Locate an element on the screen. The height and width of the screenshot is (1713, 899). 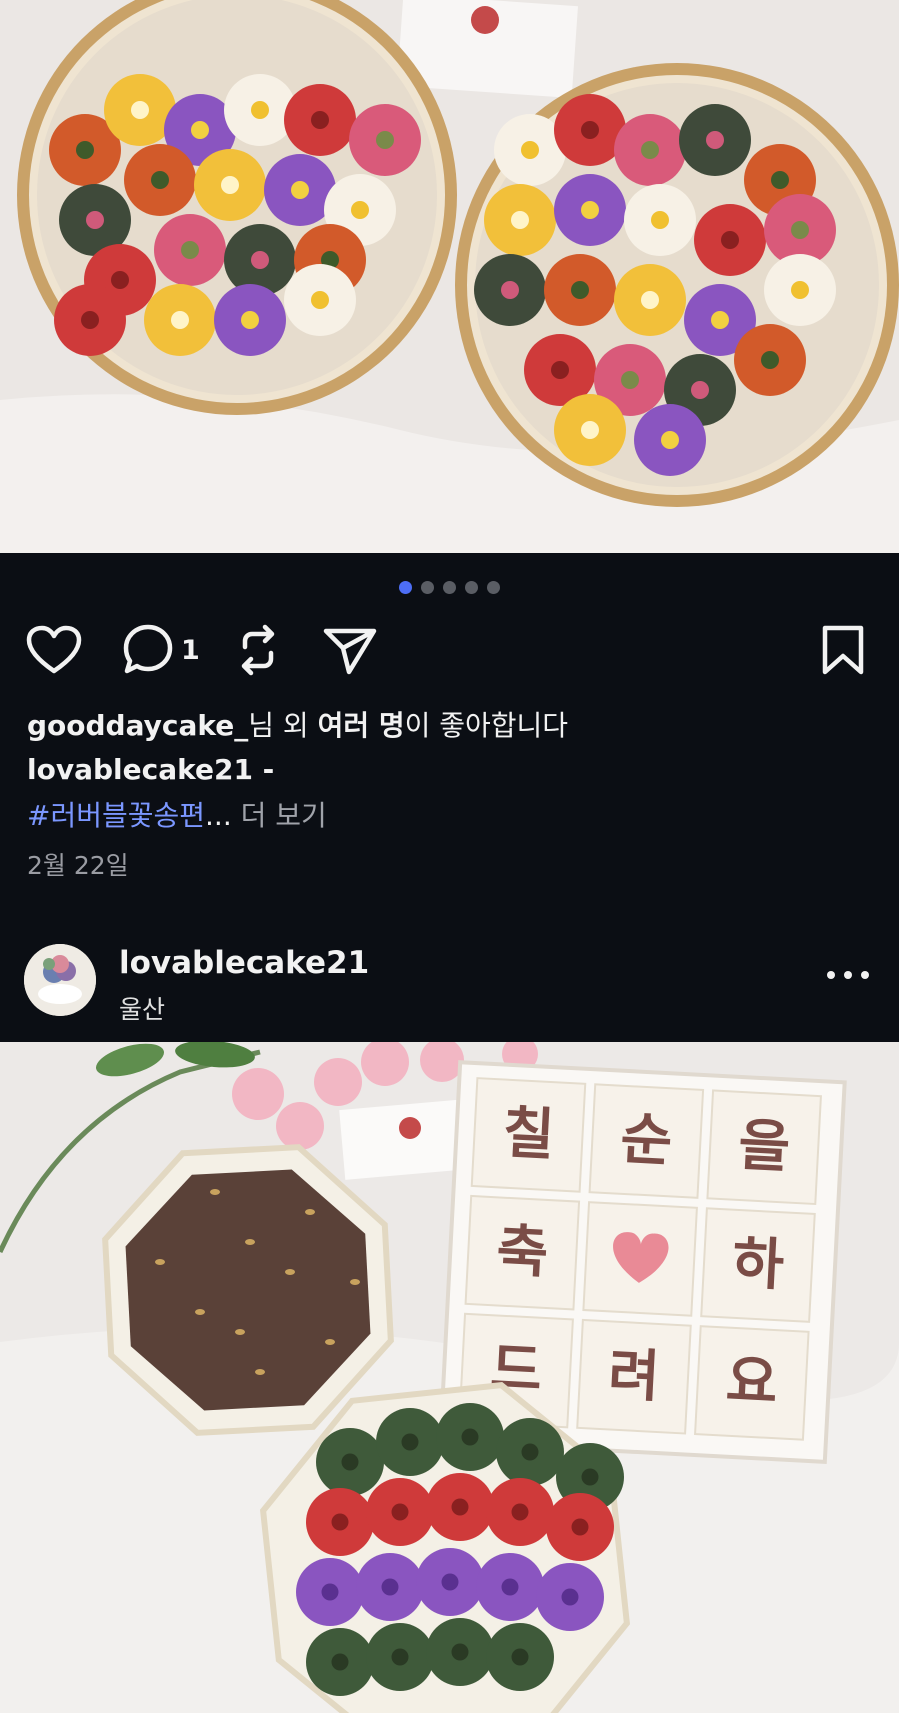
caption-username: lovablecake21 - is located at coordinates (150, 769).